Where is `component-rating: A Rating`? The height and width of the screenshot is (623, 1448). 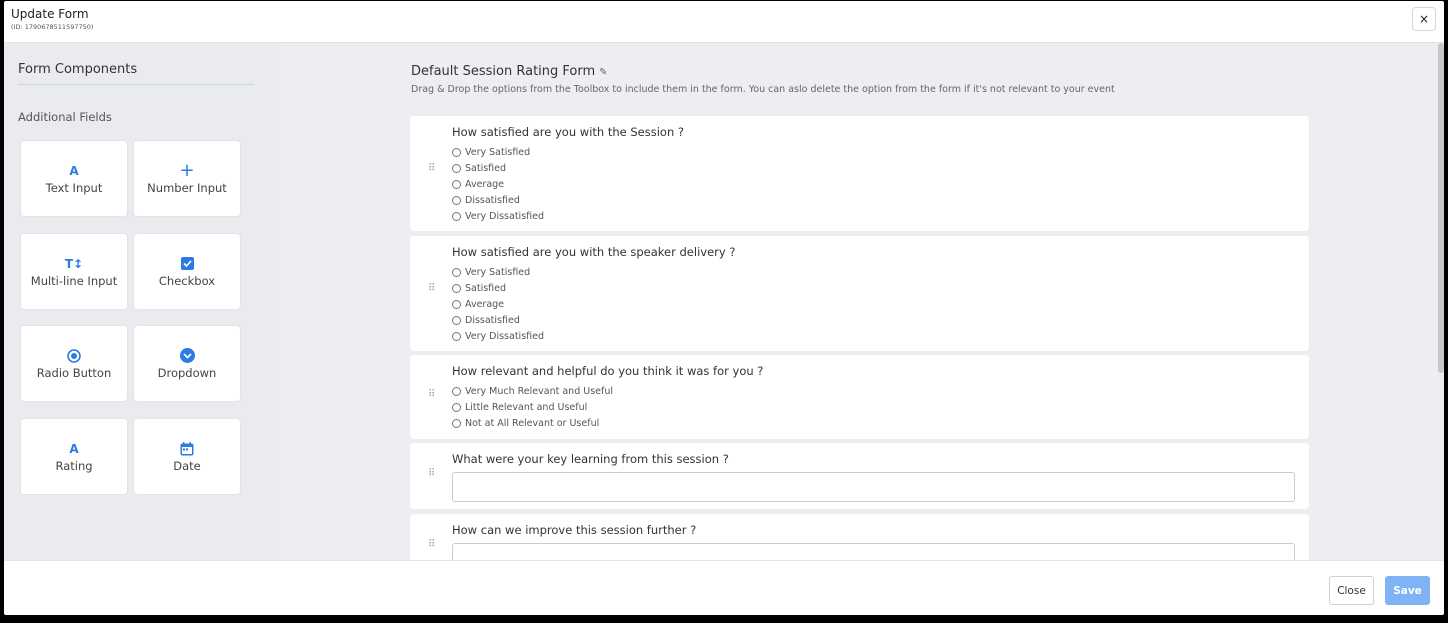
component-rating: A Rating is located at coordinates (74, 456).